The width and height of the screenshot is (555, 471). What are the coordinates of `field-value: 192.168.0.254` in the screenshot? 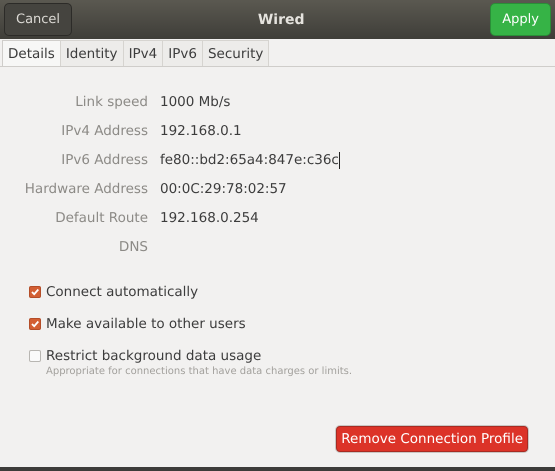 It's located at (209, 218).